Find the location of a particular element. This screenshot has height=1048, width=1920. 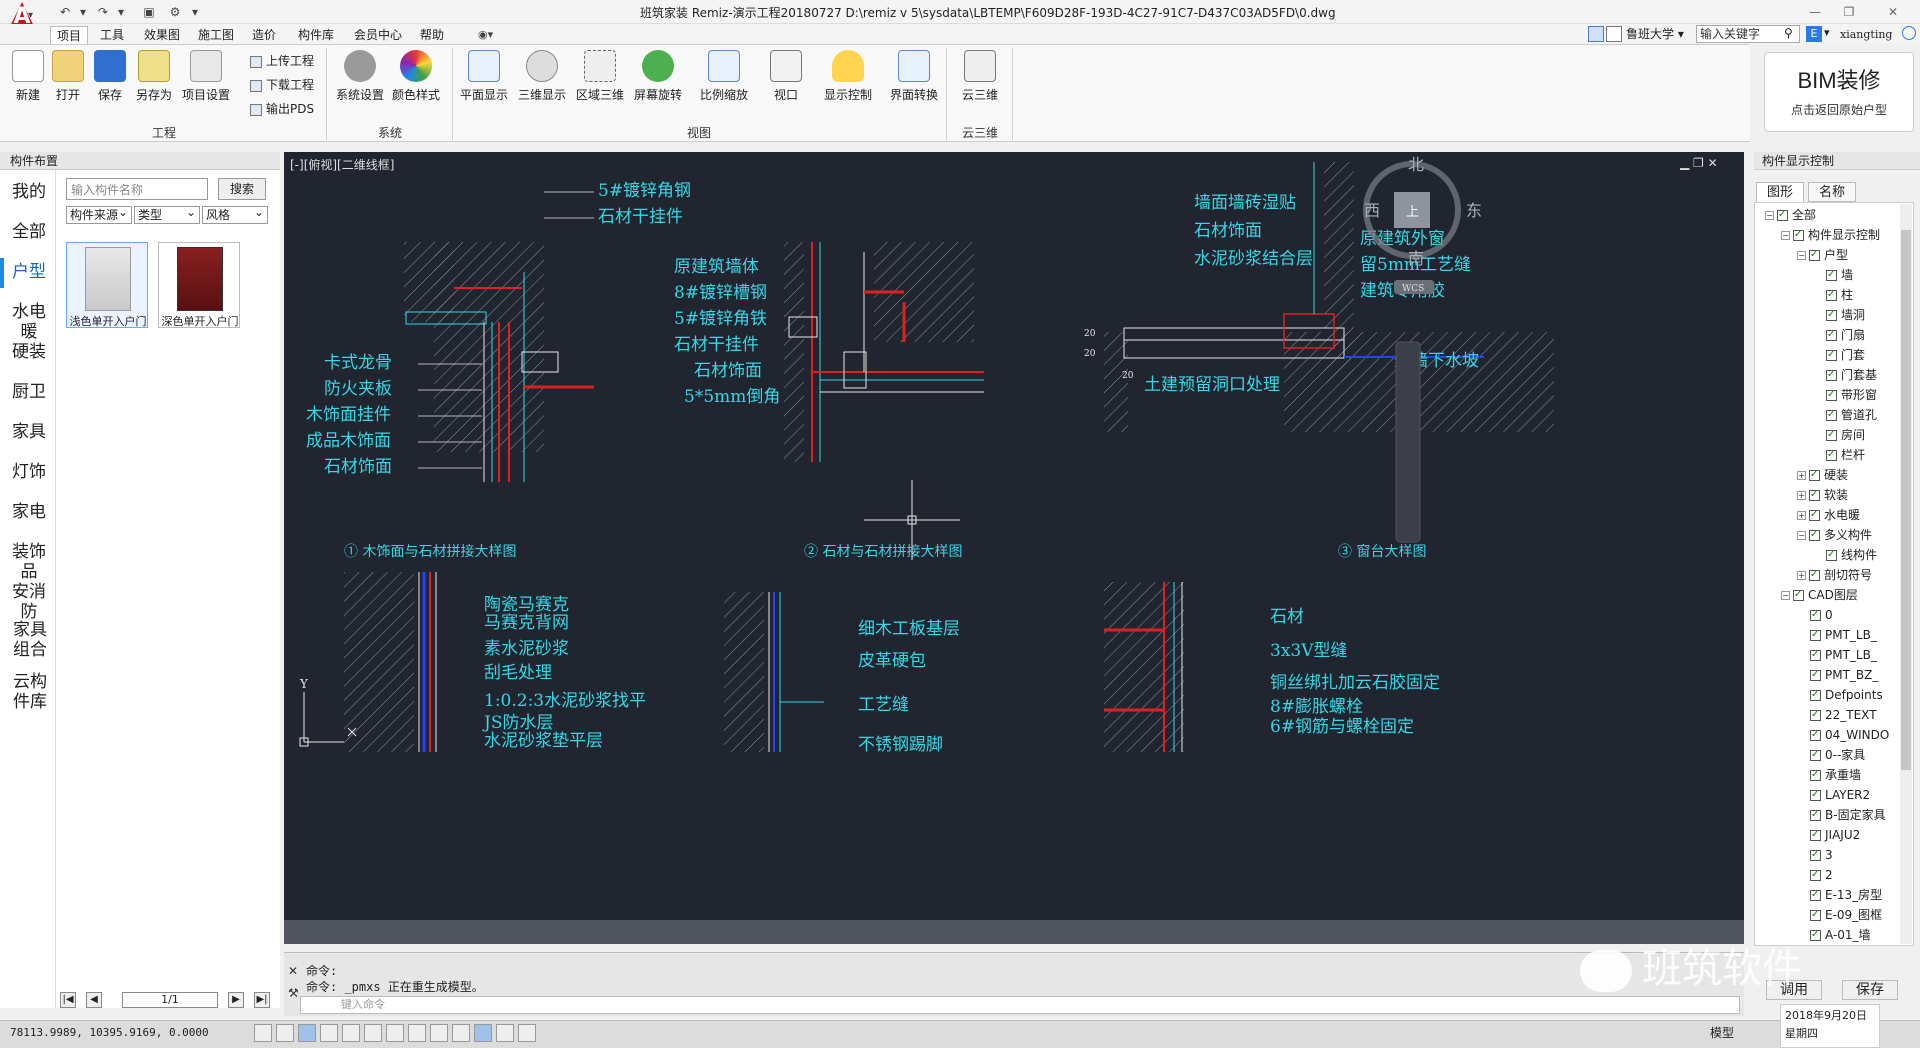

tab-tools: 工具 is located at coordinates (112, 35).